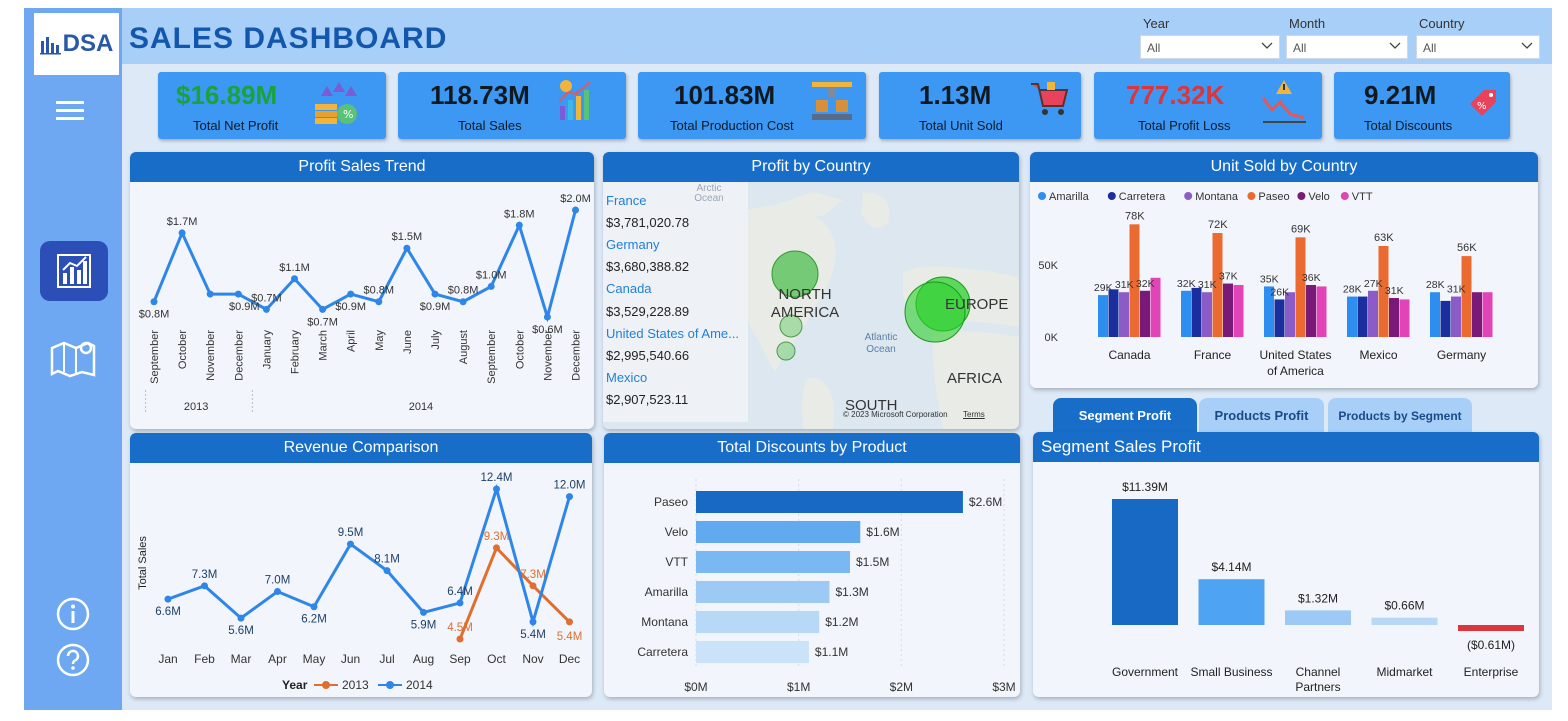 Image resolution: width=1568 pixels, height=721 pixels. What do you see at coordinates (1442, 23) in the screenshot?
I see `filter-country-label: Country` at bounding box center [1442, 23].